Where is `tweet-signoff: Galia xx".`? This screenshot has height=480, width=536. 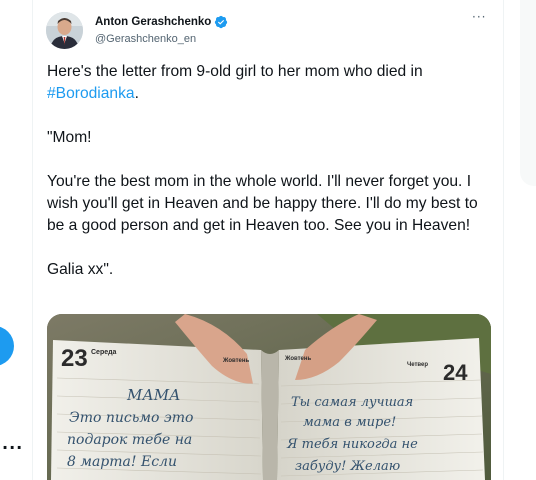
tweet-signoff: Galia xx". is located at coordinates (80, 269).